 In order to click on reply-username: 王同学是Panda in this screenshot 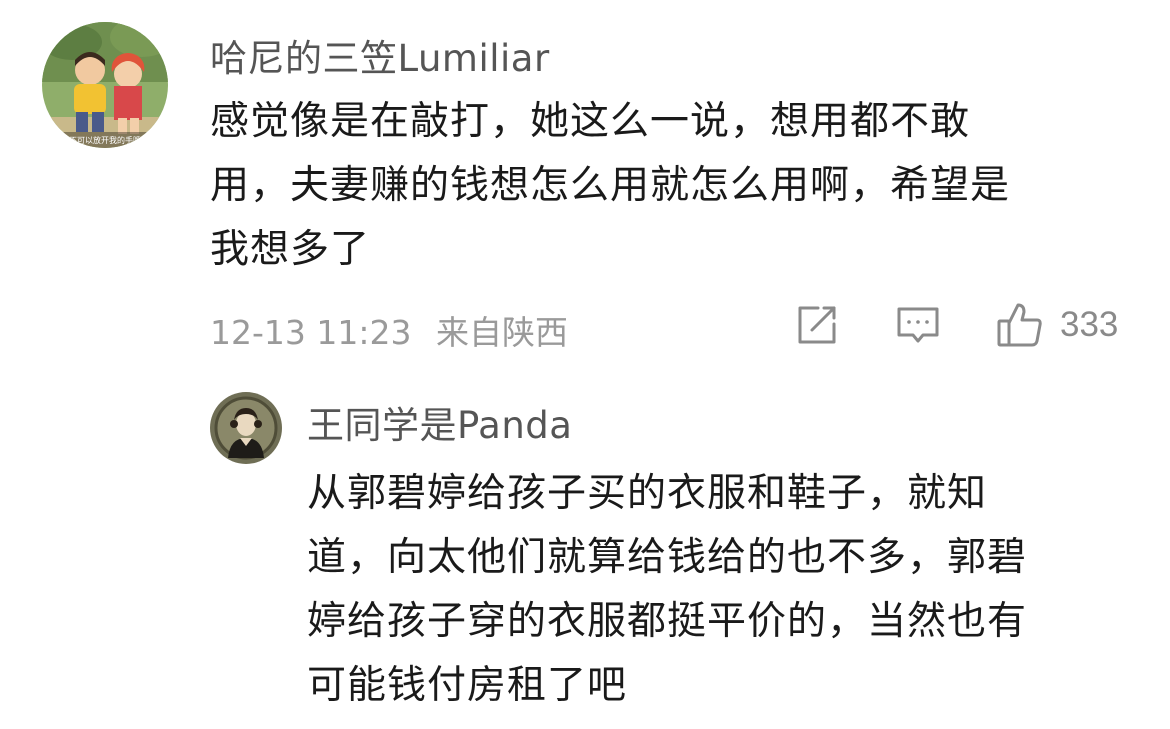, I will do `click(439, 422)`.